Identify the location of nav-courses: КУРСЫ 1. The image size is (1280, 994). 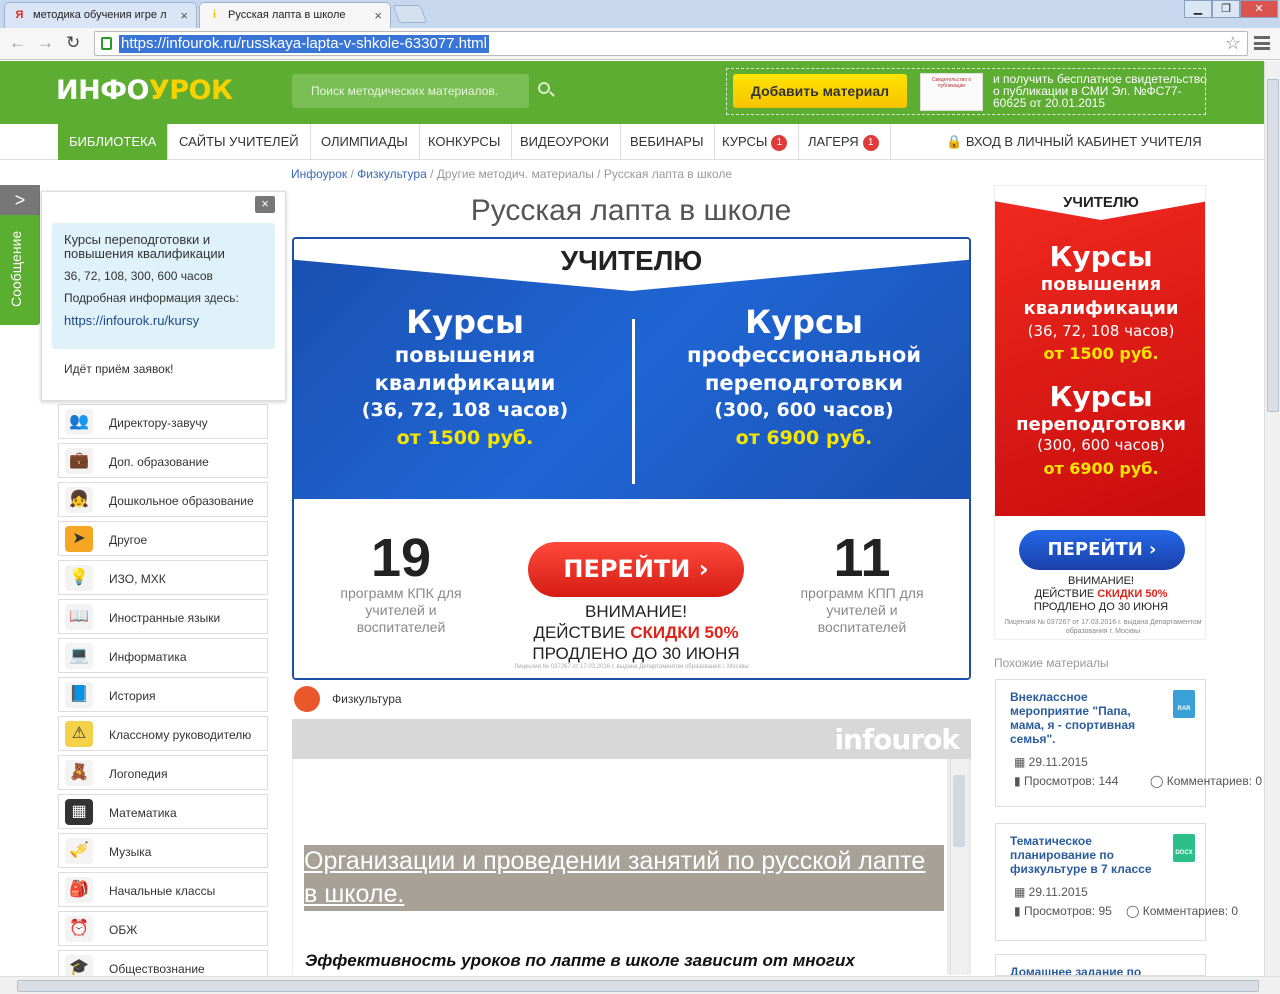
(755, 142).